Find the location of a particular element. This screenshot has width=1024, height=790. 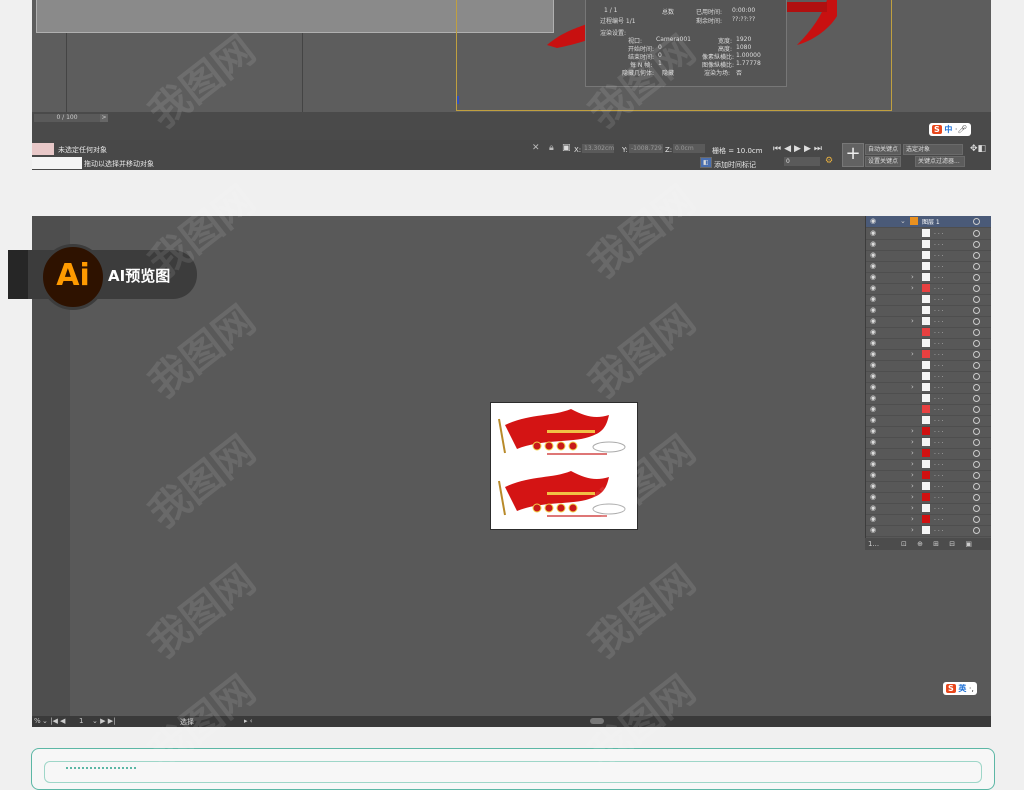

chevron-down-icon: ⌄ is located at coordinates (903, 221).